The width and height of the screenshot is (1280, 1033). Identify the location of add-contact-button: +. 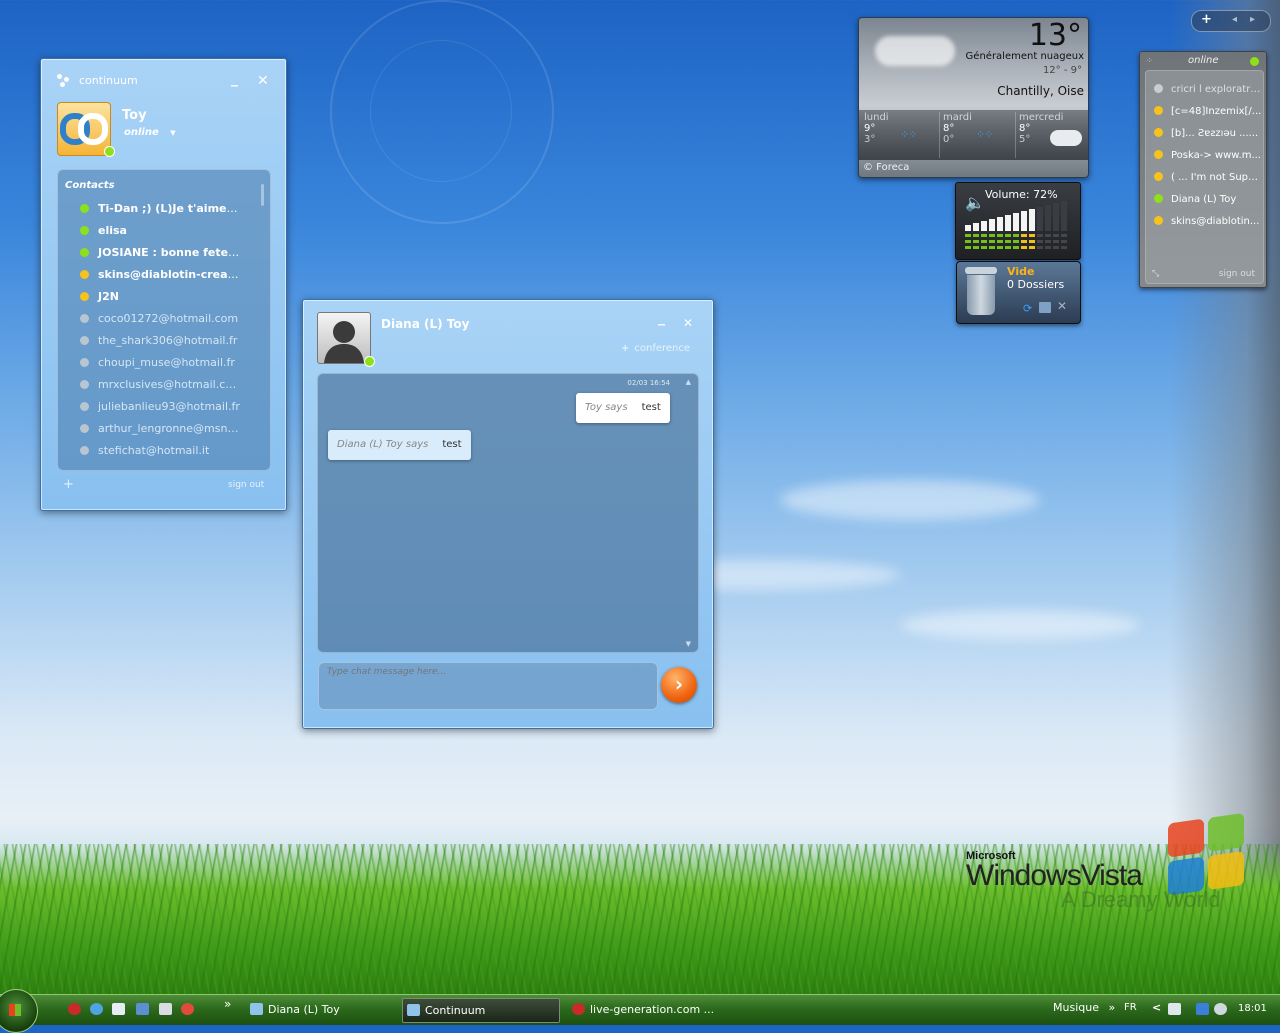
(68, 484).